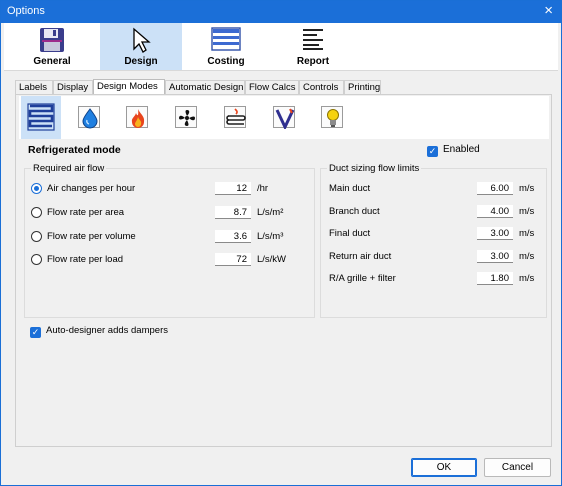  Describe the element at coordinates (205, 87) in the screenshot. I see `tab-automatic-design: Automatic Design` at that location.